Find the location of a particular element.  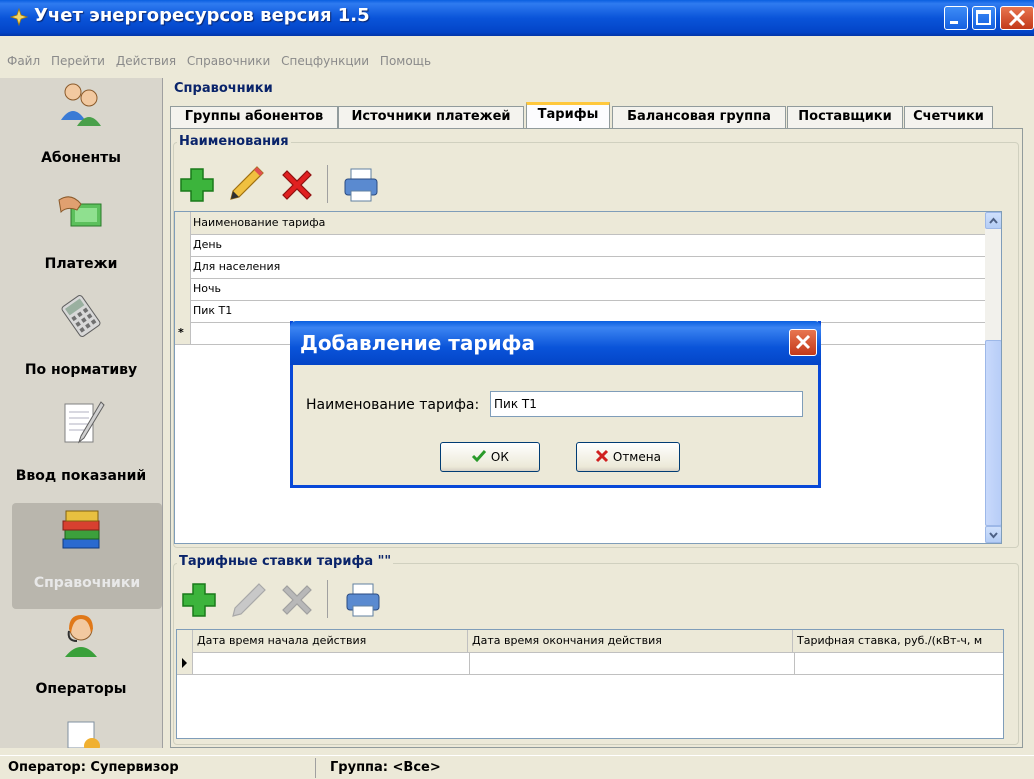

sidebar-item-subscribers: Абоненты is located at coordinates (81, 131).